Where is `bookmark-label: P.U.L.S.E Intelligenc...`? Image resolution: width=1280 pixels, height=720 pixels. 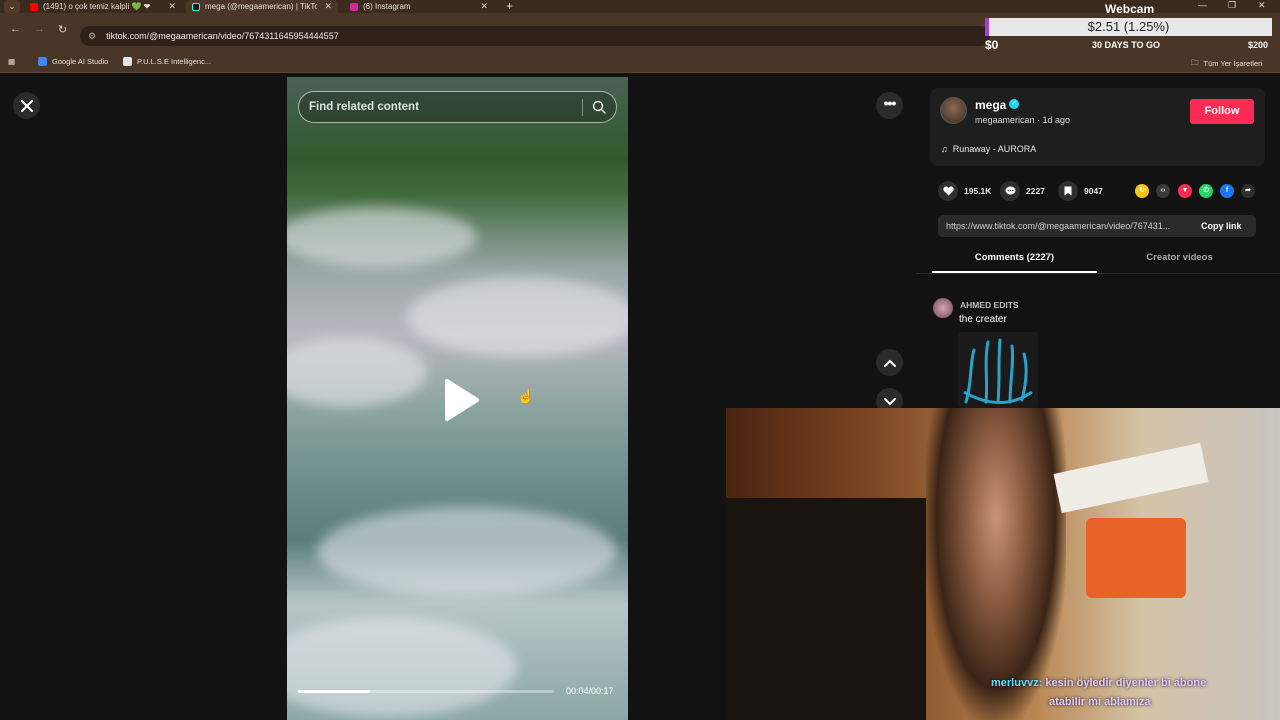 bookmark-label: P.U.L.S.E Intelligenc... is located at coordinates (174, 61).